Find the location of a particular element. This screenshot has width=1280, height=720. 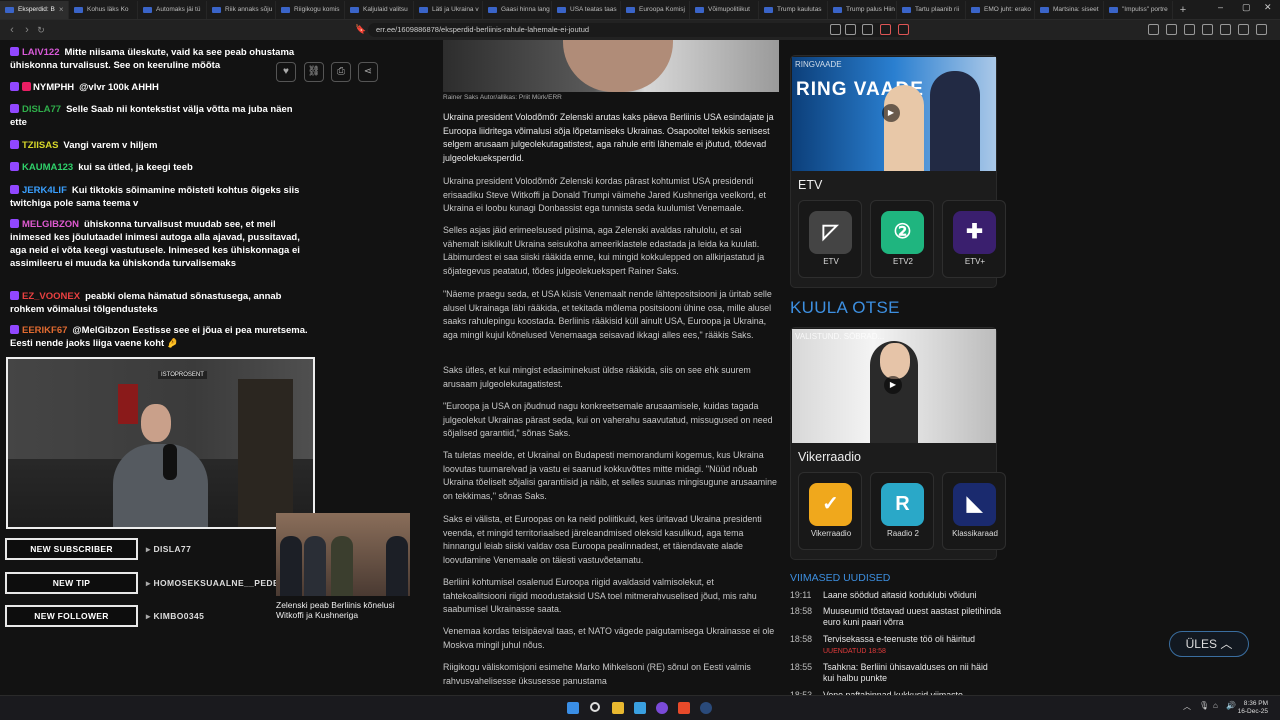

tv-section-title: ETV is located at coordinates (810, 185).